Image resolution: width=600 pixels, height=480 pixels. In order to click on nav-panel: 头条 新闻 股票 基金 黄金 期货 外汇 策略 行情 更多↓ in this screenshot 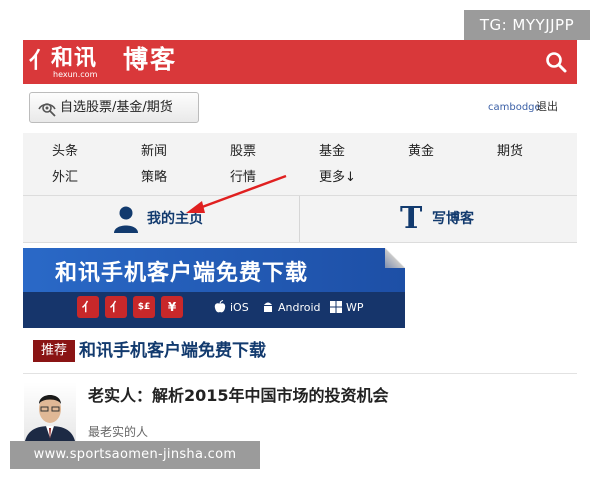, I will do `click(300, 164)`.